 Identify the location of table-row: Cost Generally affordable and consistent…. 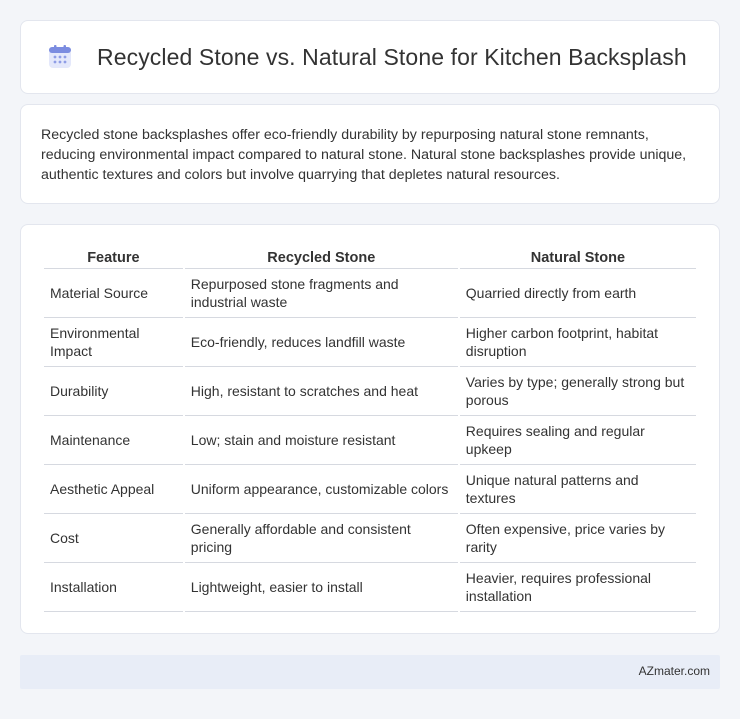
(370, 538).